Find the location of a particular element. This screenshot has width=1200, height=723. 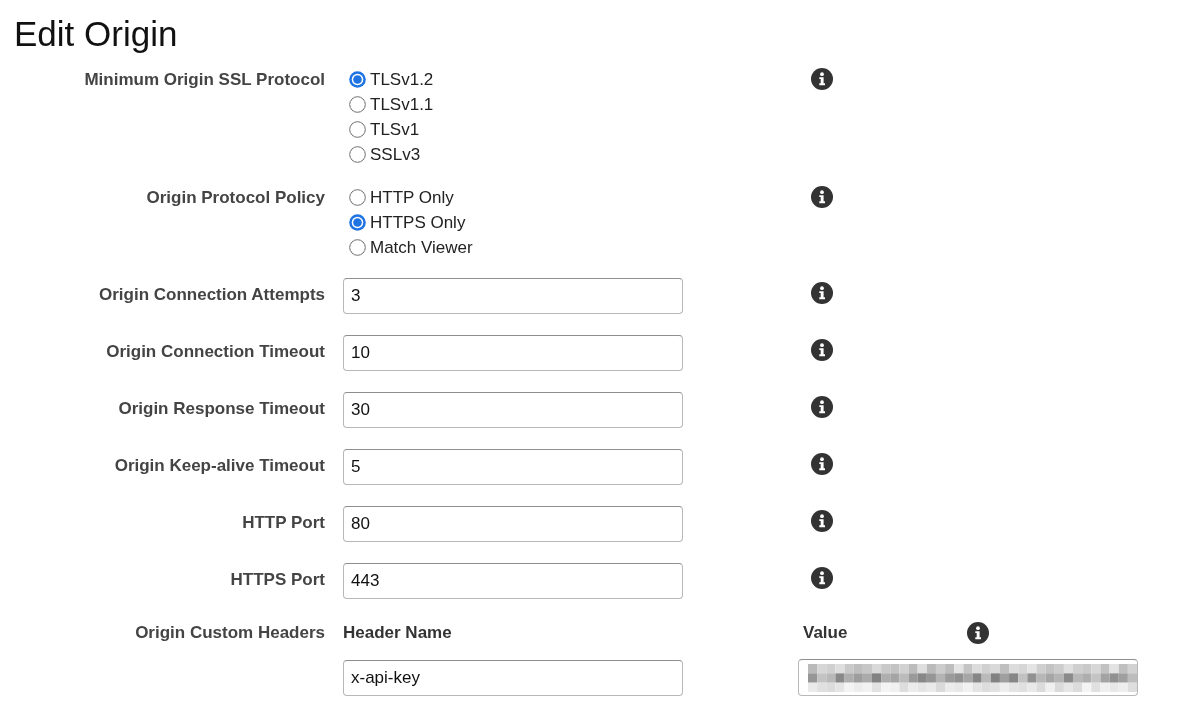

text-field: 3 is located at coordinates (513, 296).